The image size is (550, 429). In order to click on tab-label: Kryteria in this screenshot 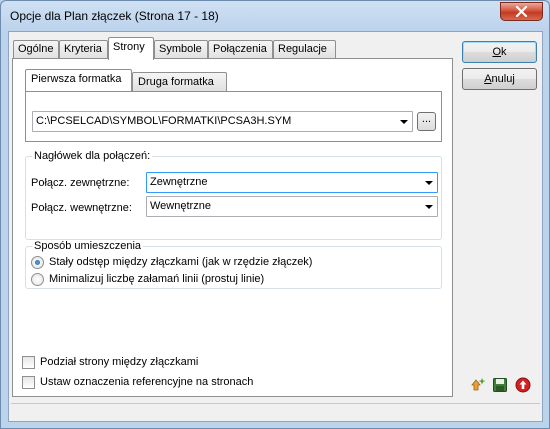, I will do `click(83, 49)`.